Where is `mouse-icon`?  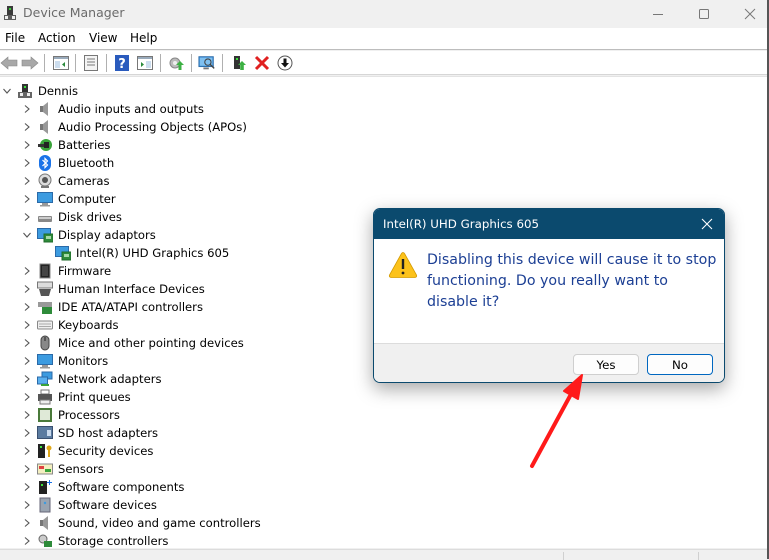 mouse-icon is located at coordinates (45, 343).